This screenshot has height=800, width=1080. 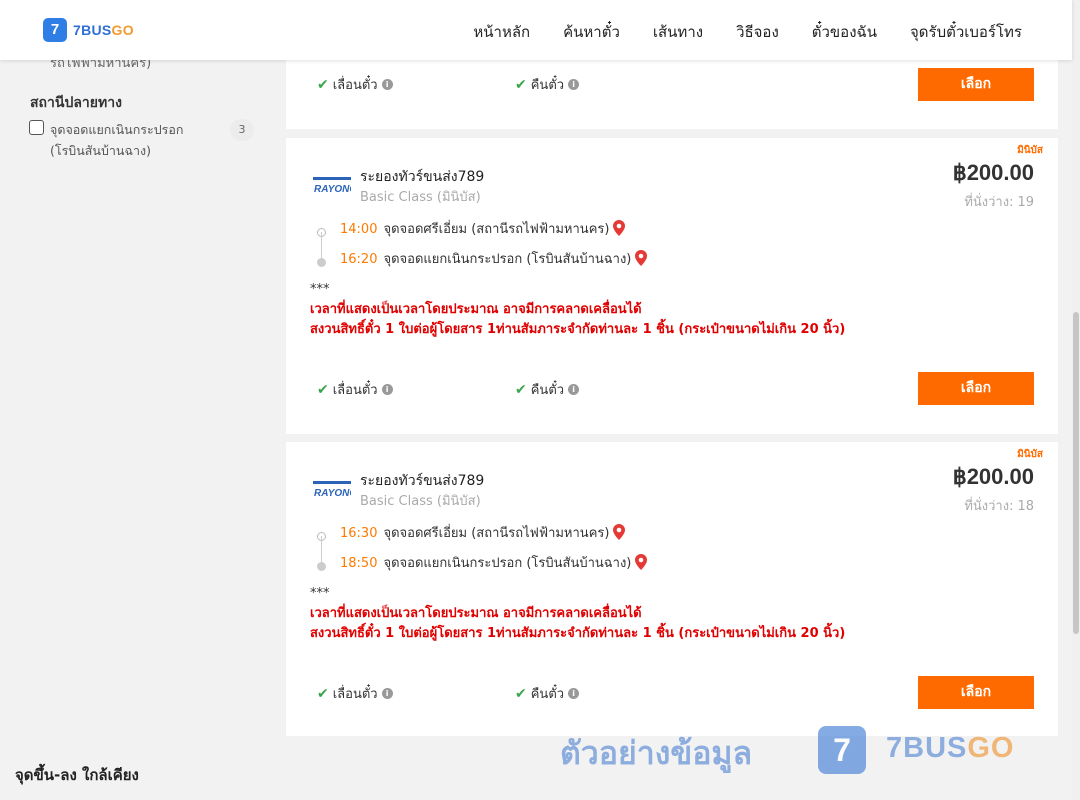 I want to click on watermark-text: ตัวอย่างข้อมูล, so click(x=656, y=753).